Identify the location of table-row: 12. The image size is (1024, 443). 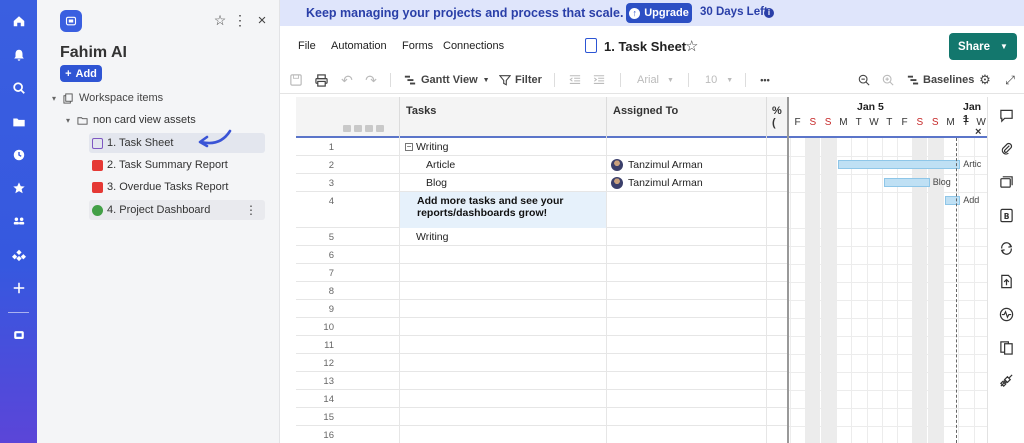
(541, 363).